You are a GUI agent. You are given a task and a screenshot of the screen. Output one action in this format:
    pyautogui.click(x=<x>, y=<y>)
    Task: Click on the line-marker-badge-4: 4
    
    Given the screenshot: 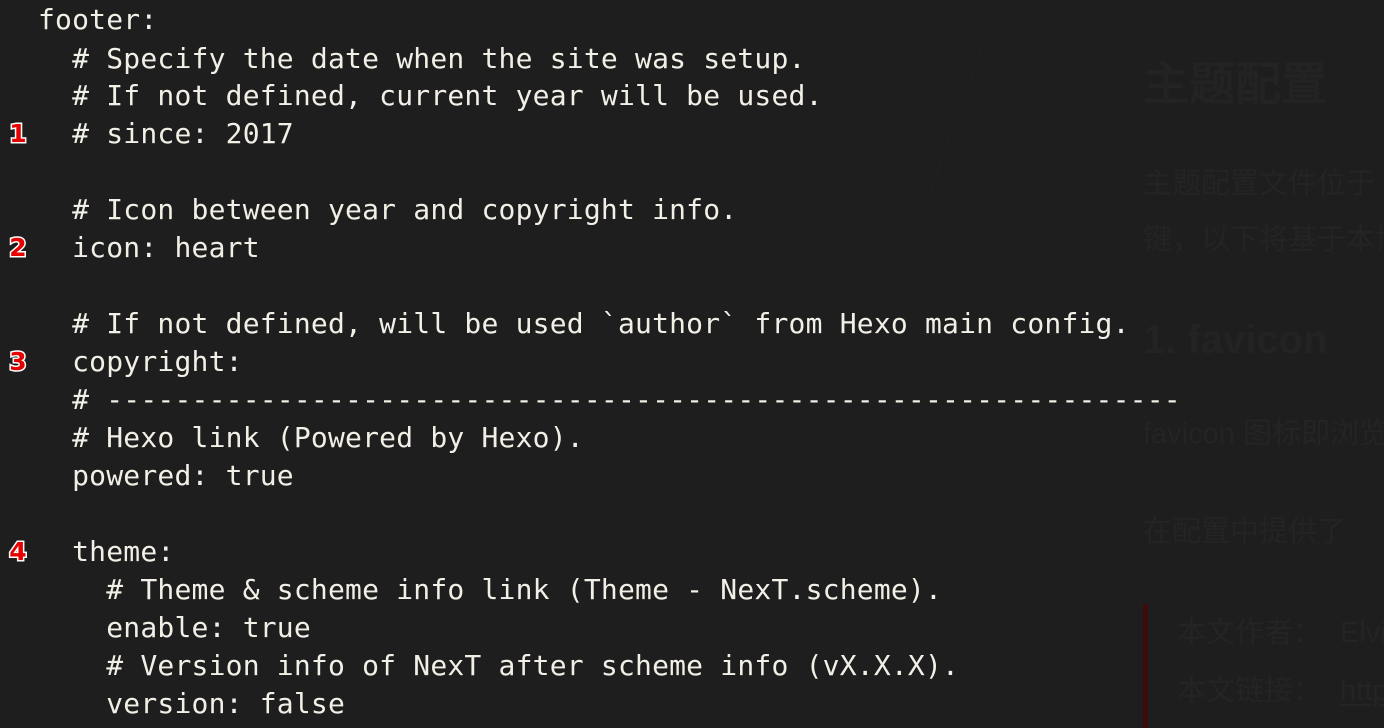 What is the action you would take?
    pyautogui.click(x=18, y=552)
    